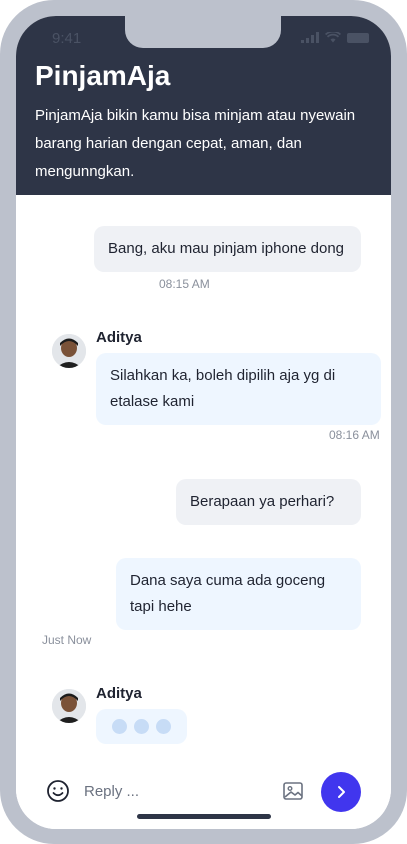  I want to click on message-bubble-out: Berapaan ya perhari?, so click(268, 502).